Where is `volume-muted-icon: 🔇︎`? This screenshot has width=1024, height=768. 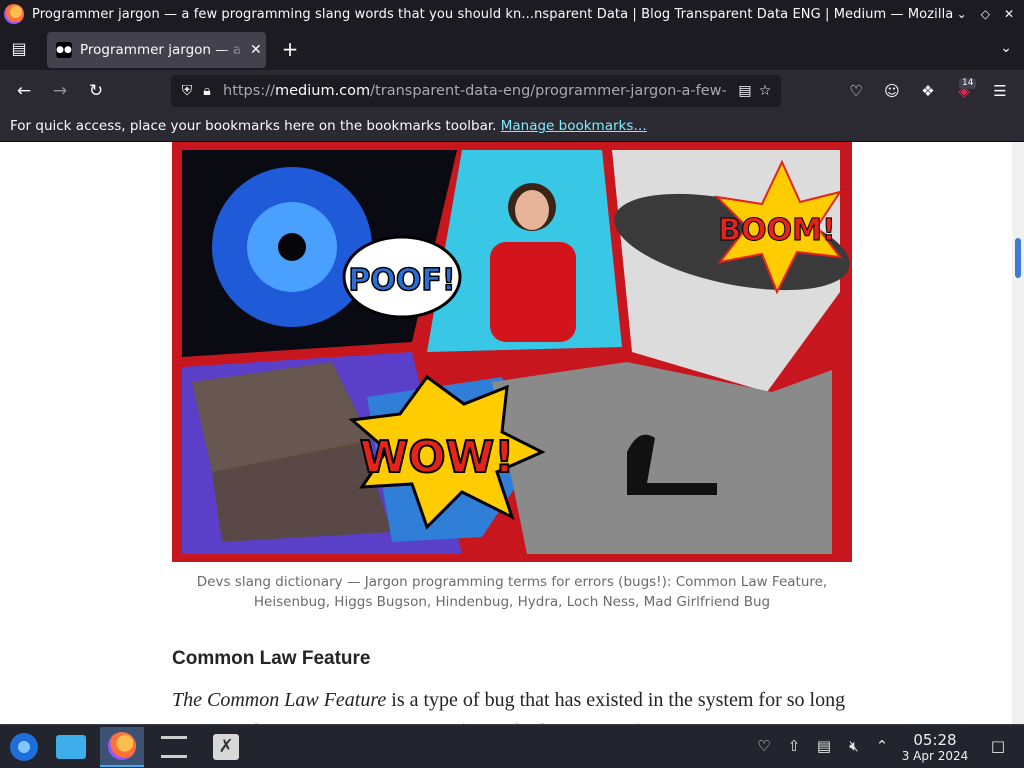 volume-muted-icon: 🔇︎ is located at coordinates (854, 746).